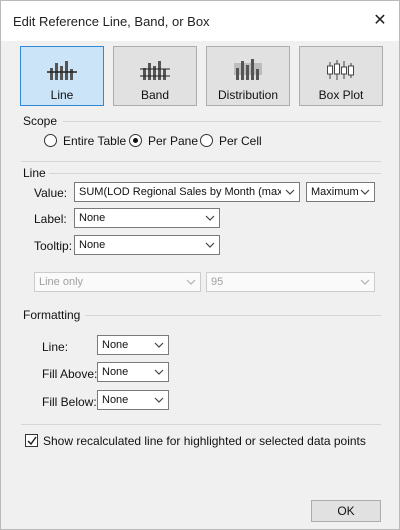  What do you see at coordinates (215, 173) in the screenshot?
I see `line-divider` at bounding box center [215, 173].